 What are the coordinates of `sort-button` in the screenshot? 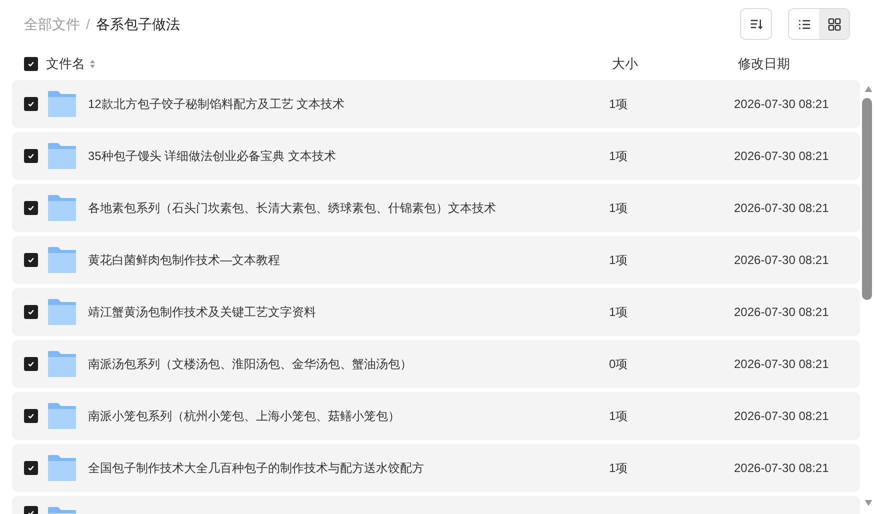 It's located at (756, 24).